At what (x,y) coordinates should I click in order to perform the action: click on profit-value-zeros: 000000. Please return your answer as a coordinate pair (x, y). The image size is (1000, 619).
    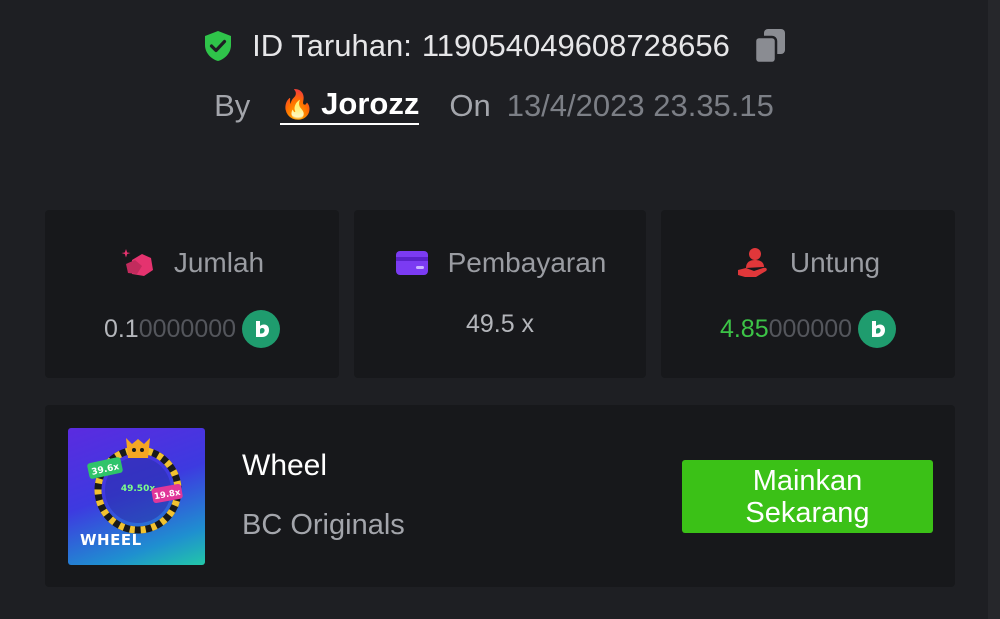
    Looking at the image, I should click on (810, 328).